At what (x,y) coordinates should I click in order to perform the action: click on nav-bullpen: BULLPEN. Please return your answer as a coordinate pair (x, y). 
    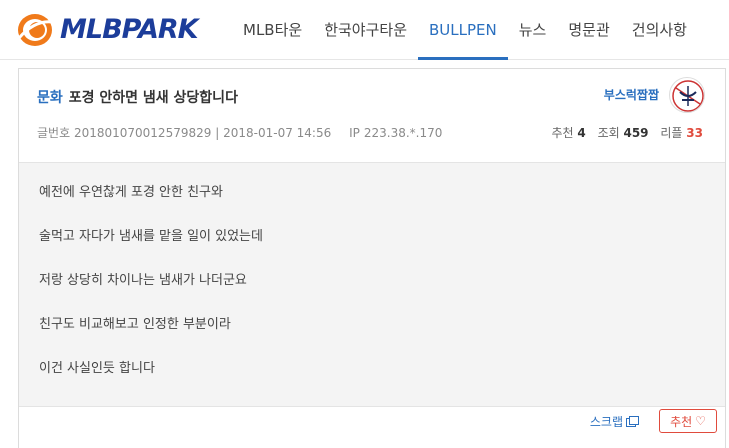
    Looking at the image, I should click on (463, 30).